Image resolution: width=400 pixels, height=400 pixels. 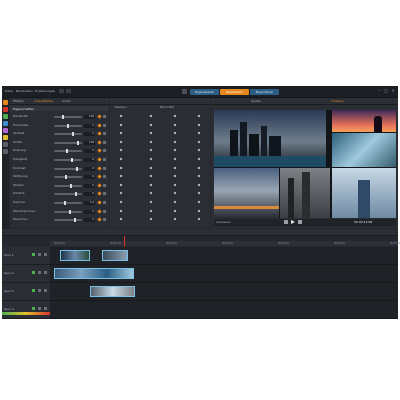 I want to click on track-header: Spur 2, so click(x=26, y=274).